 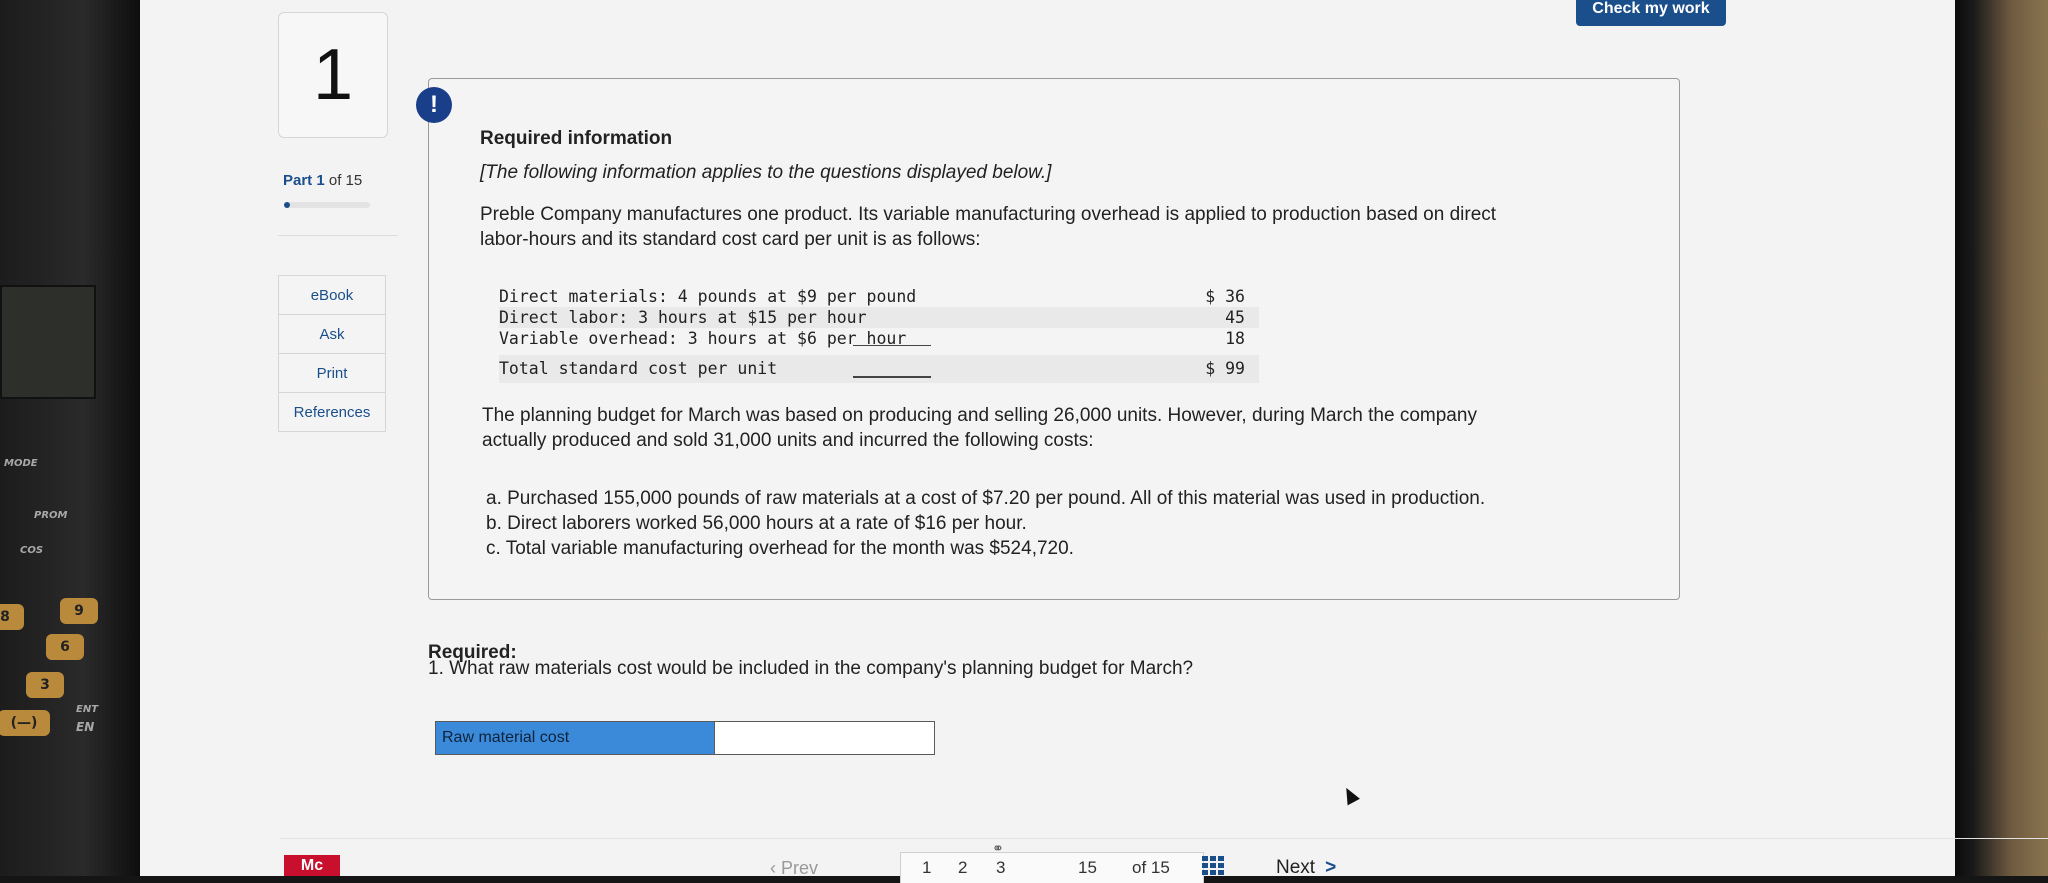 What do you see at coordinates (65, 647) in the screenshot?
I see `calculator-key: 6` at bounding box center [65, 647].